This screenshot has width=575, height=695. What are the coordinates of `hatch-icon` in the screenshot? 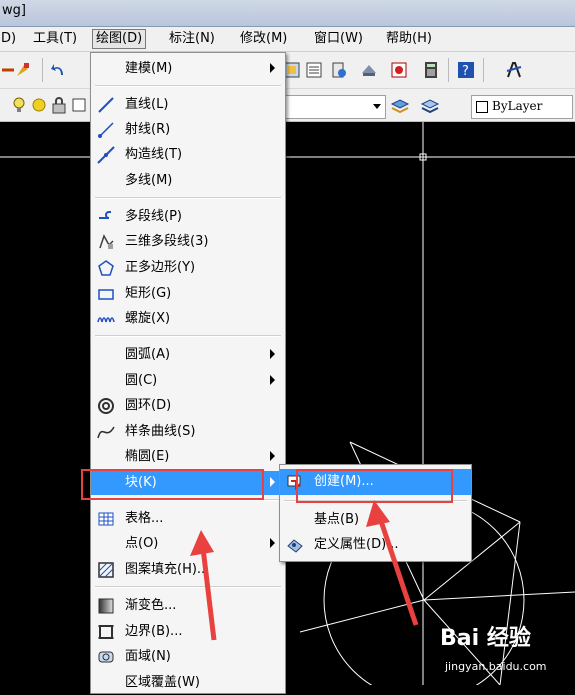 It's located at (106, 570).